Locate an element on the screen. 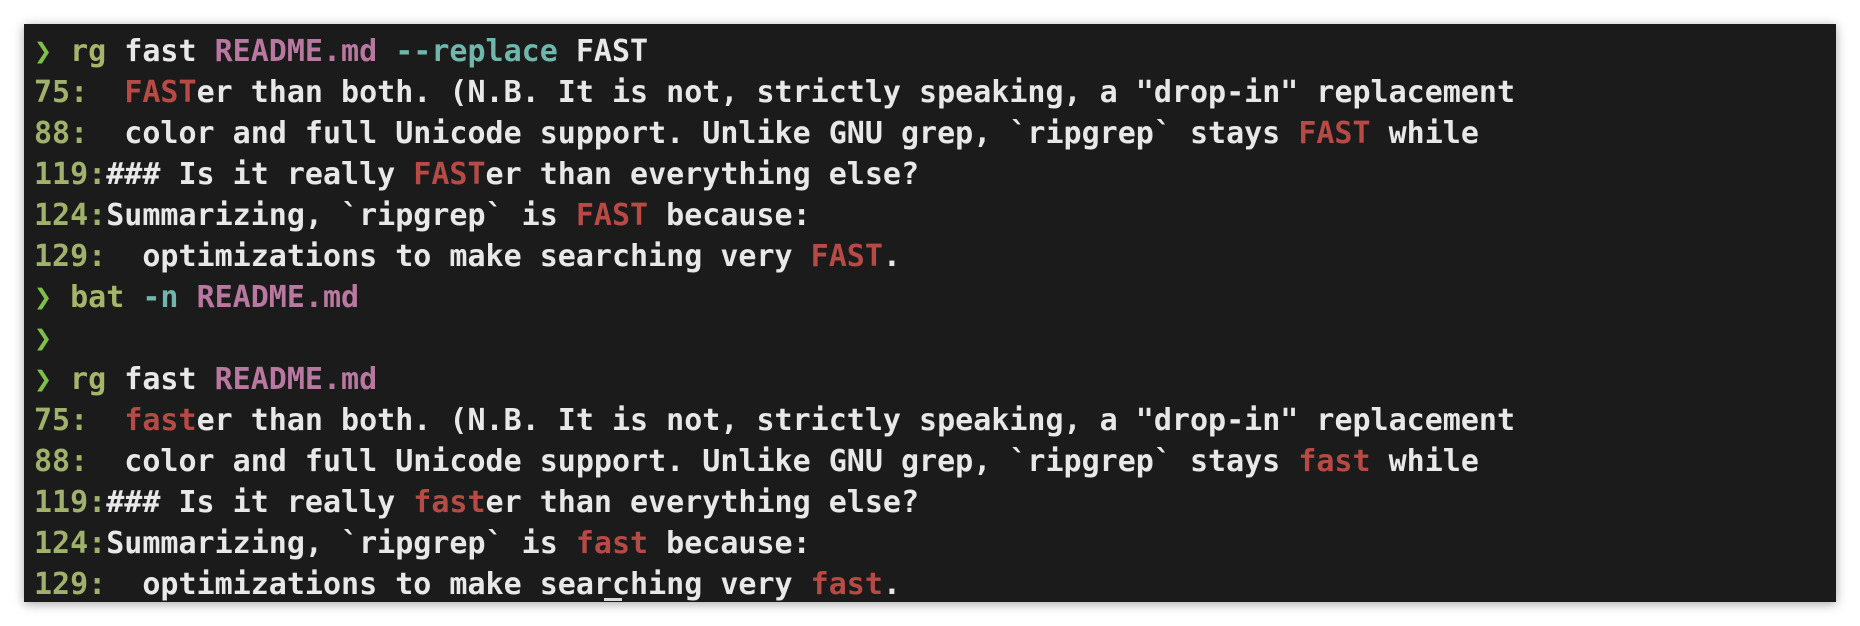 The height and width of the screenshot is (626, 1860). command-name: bat is located at coordinates (97, 297).